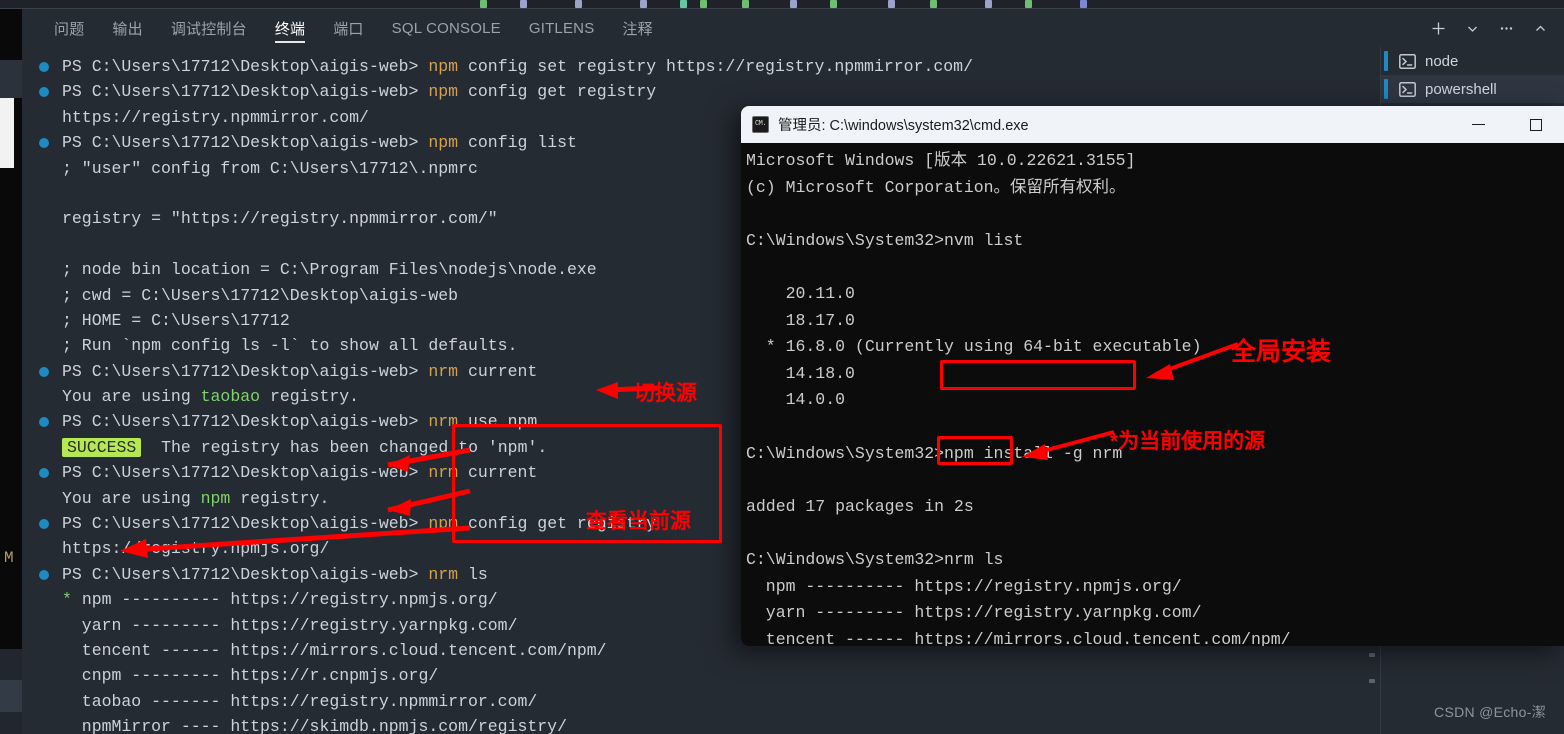 This screenshot has width=1564, height=734. I want to click on annotation-arrow-nrm-ls, so click(295, 541).